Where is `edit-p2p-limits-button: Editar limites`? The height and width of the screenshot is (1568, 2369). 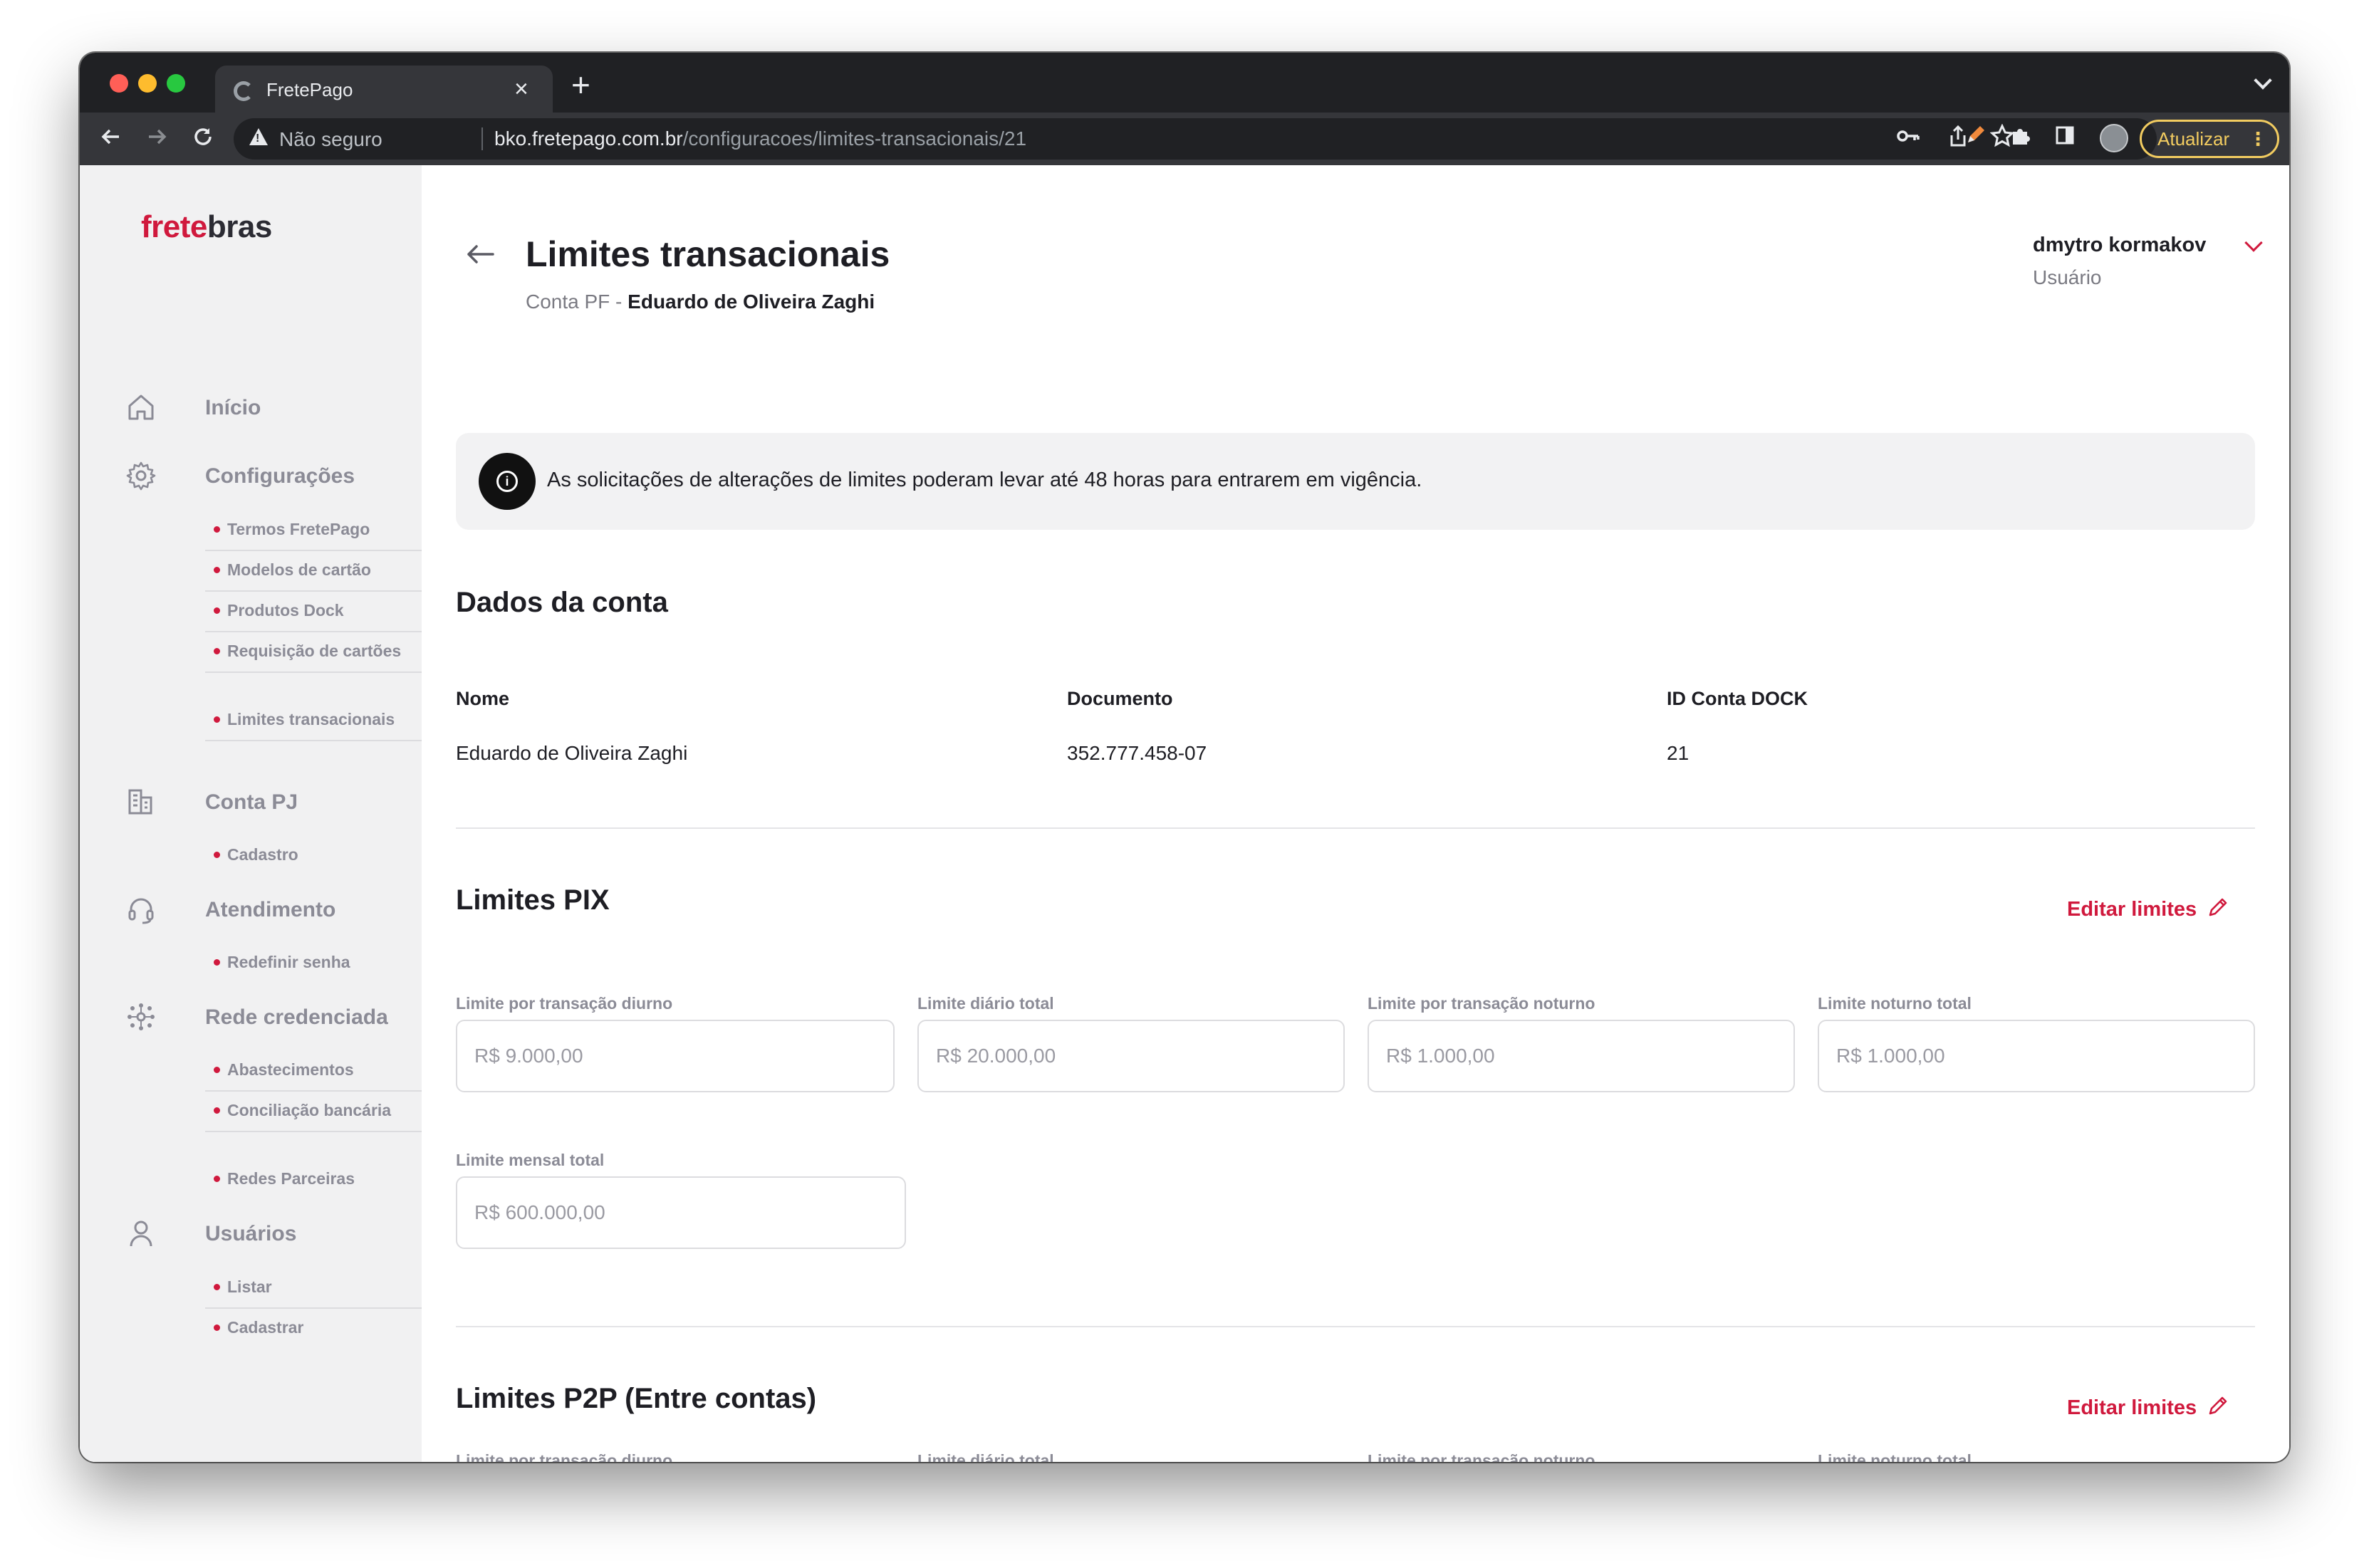
edit-p2p-limits-button: Editar limites is located at coordinates (2148, 1407).